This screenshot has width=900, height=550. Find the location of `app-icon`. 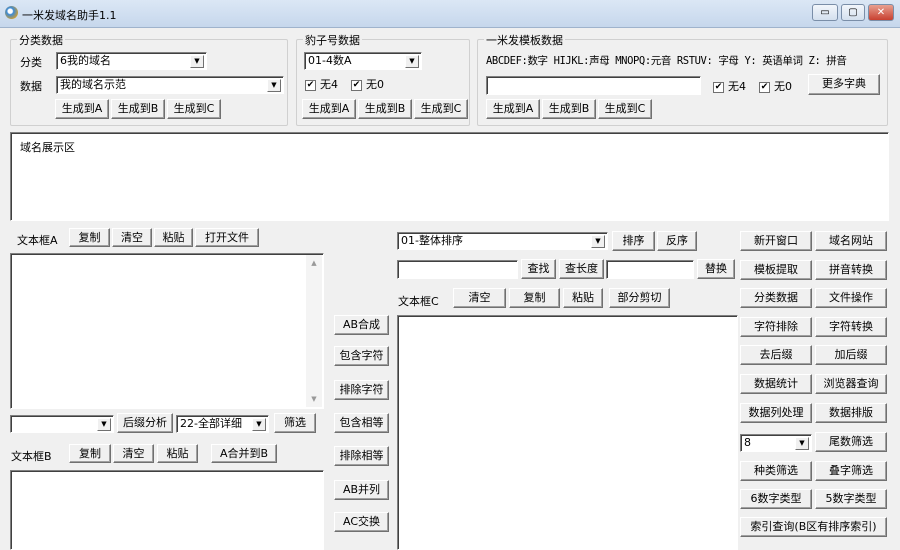

app-icon is located at coordinates (11, 12).